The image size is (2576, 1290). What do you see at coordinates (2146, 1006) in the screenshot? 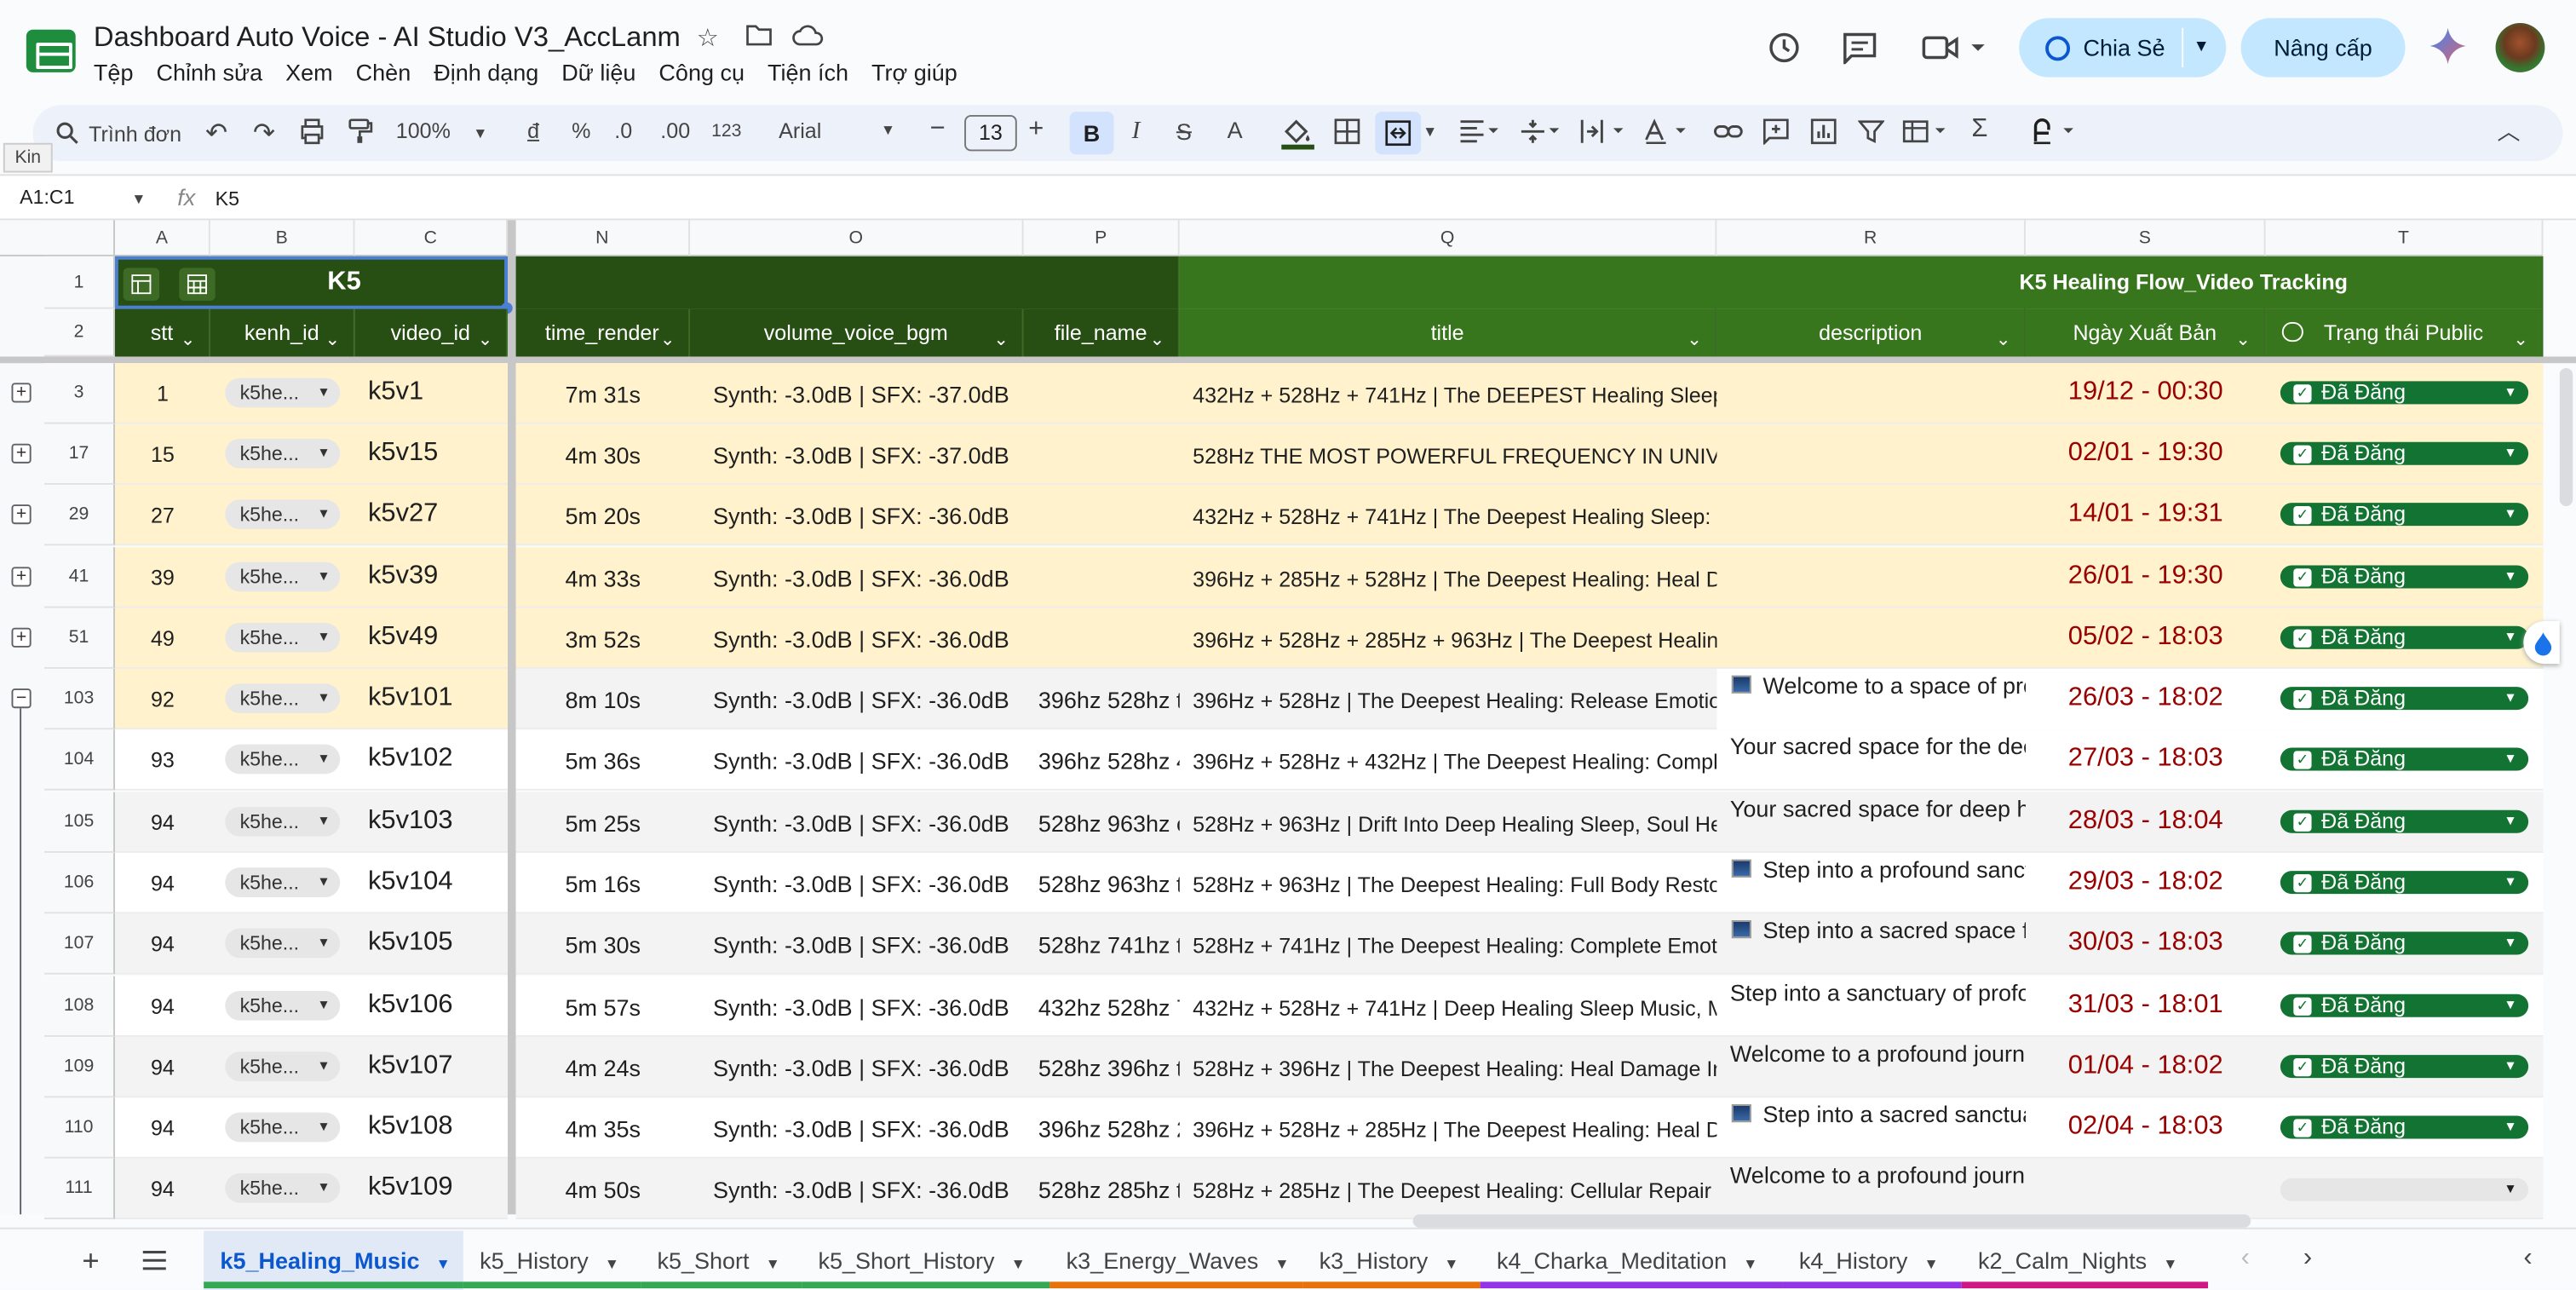
I see `publish-date-cell: 31/03 - 18:01` at bounding box center [2146, 1006].